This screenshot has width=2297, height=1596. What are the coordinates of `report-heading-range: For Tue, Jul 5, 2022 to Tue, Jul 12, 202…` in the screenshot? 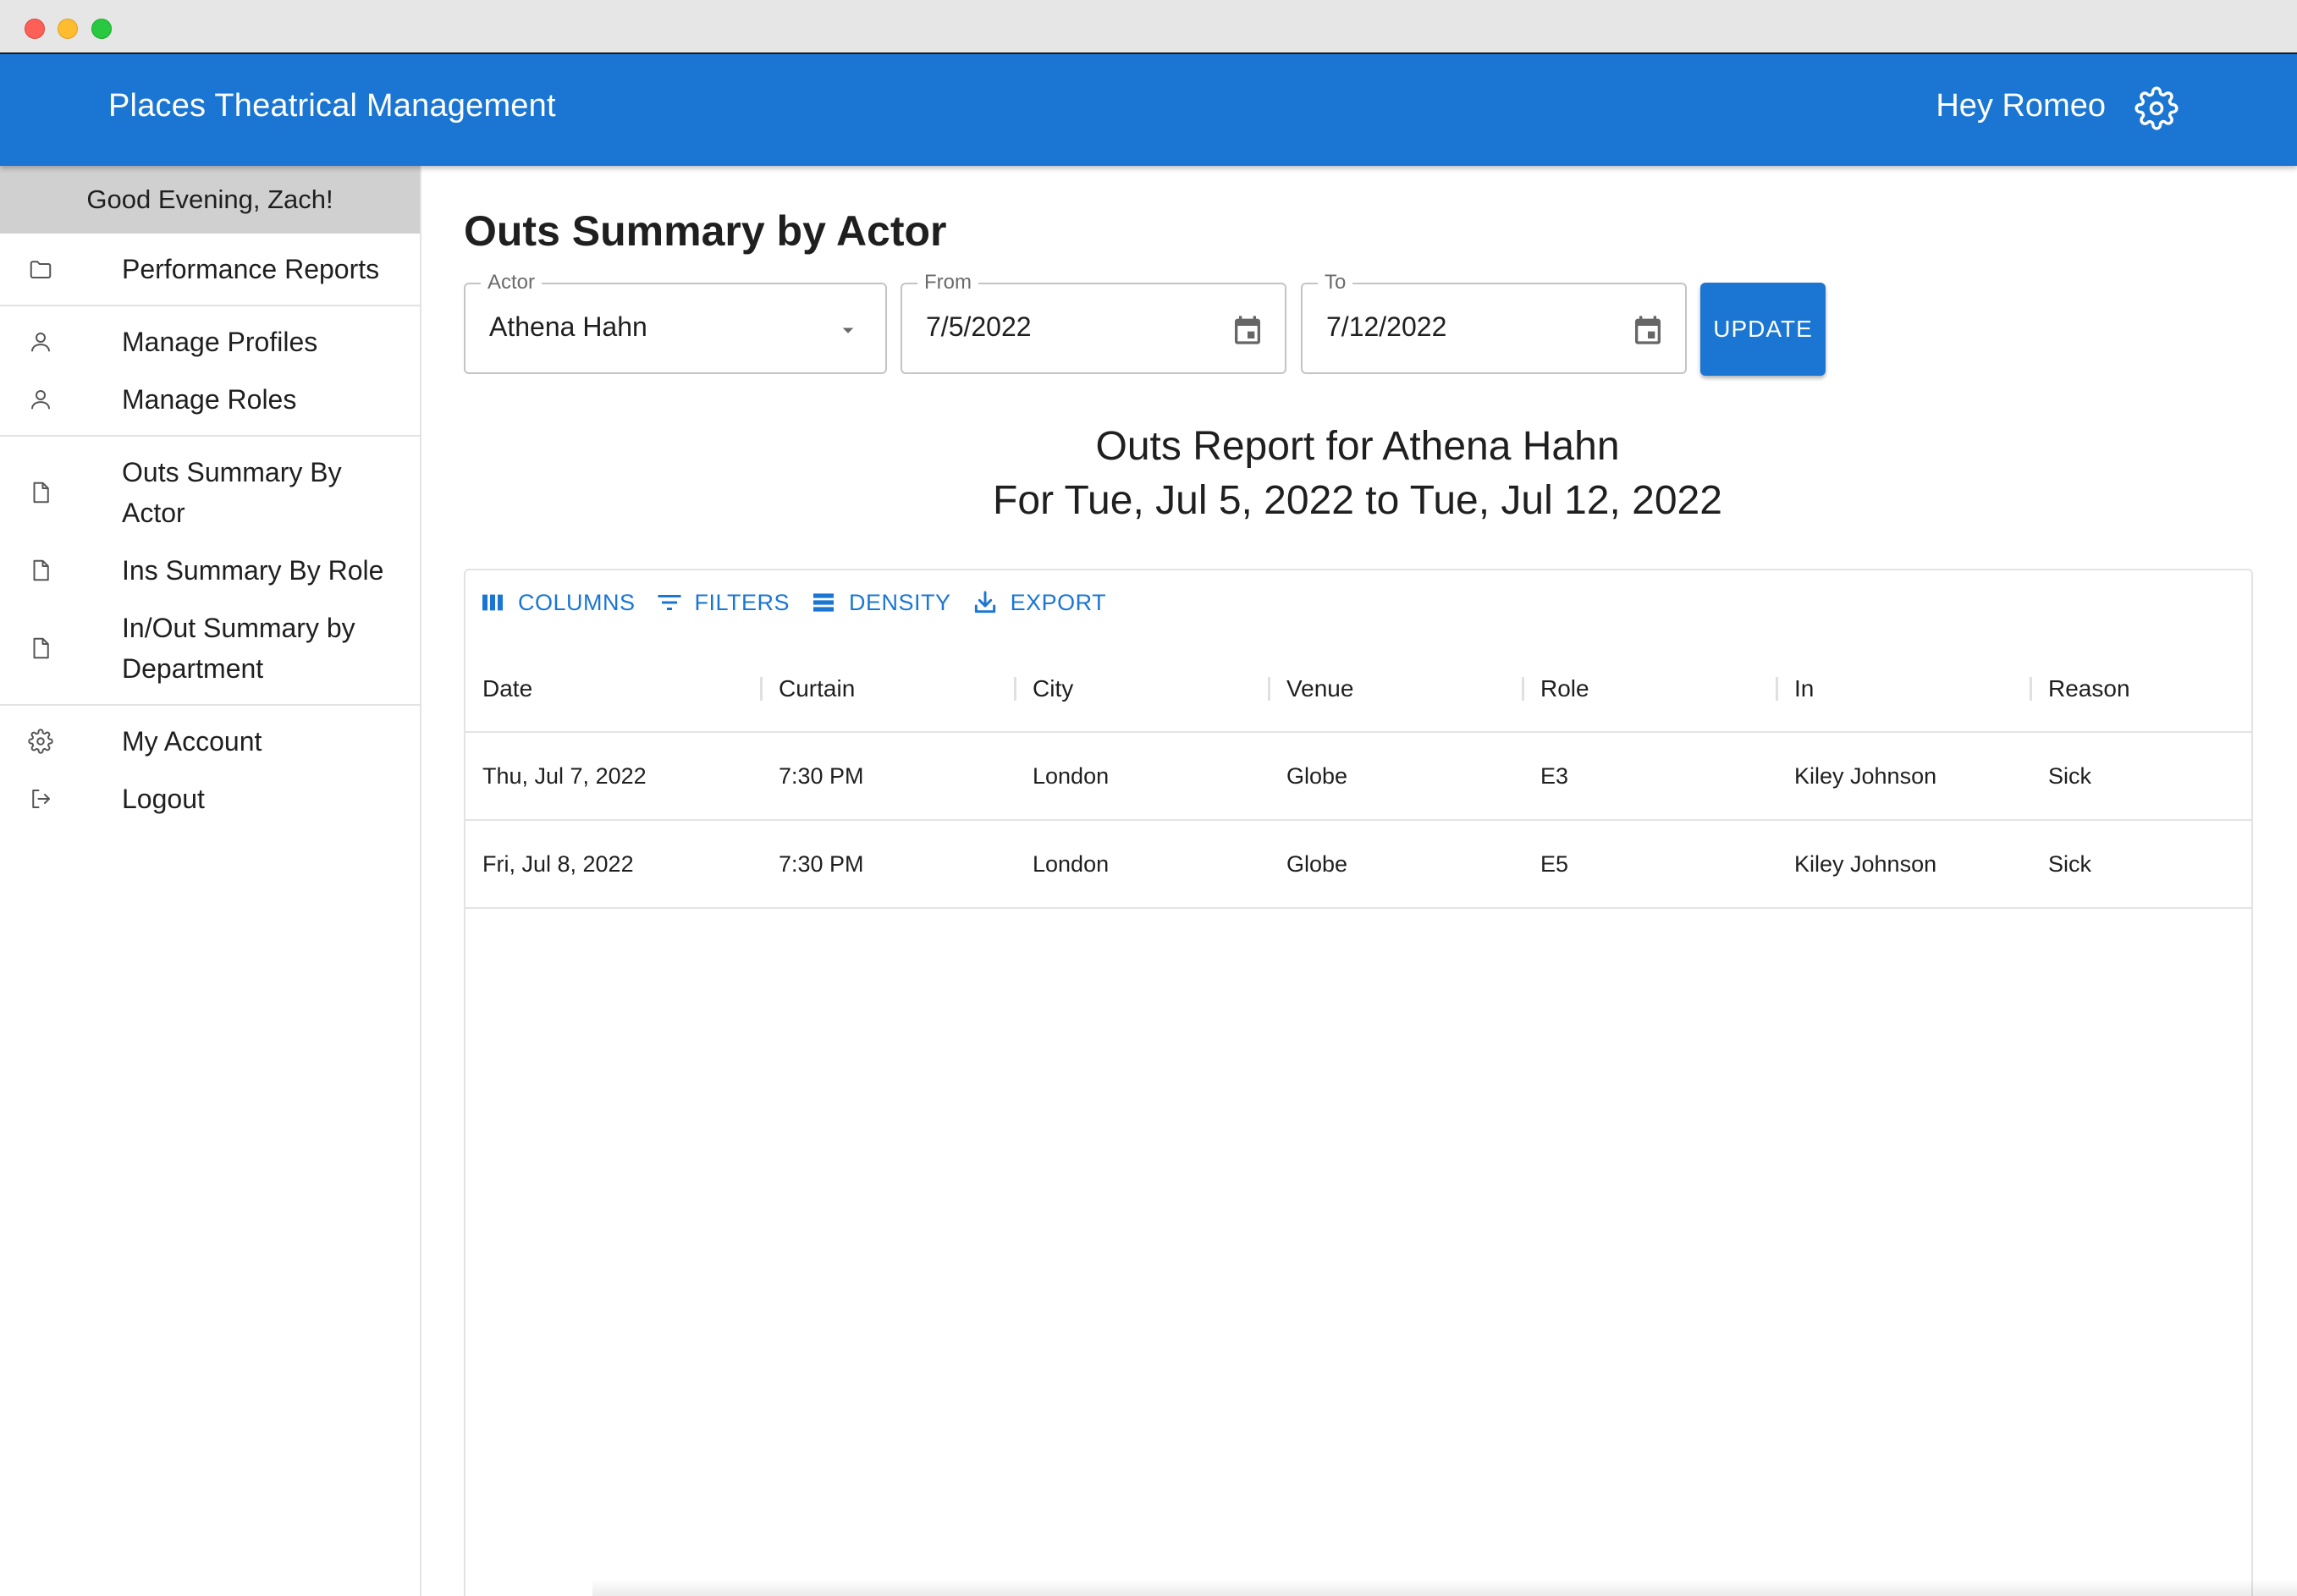 It's located at (1358, 501).